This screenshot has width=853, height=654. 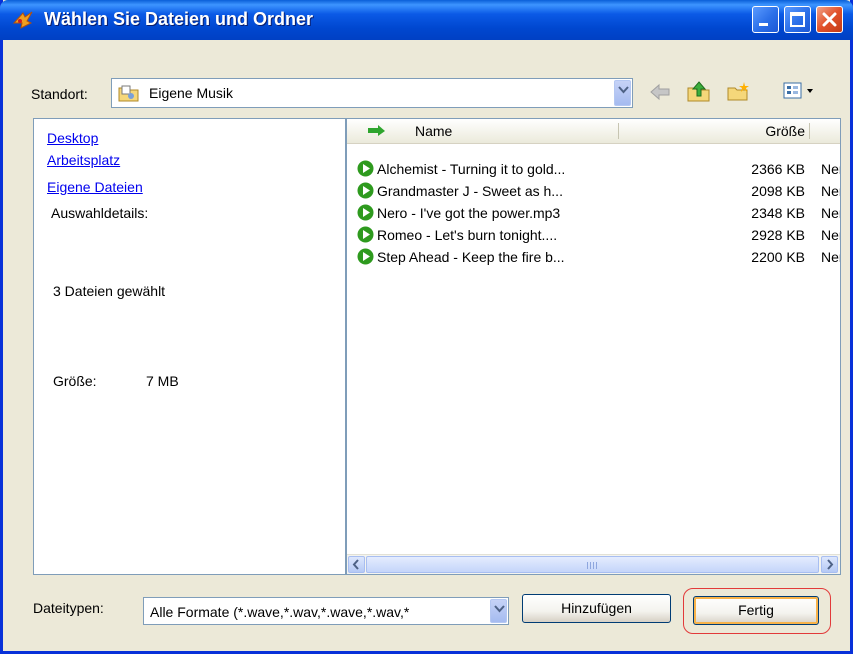 I want to click on location-label: Standort:, so click(x=59, y=94).